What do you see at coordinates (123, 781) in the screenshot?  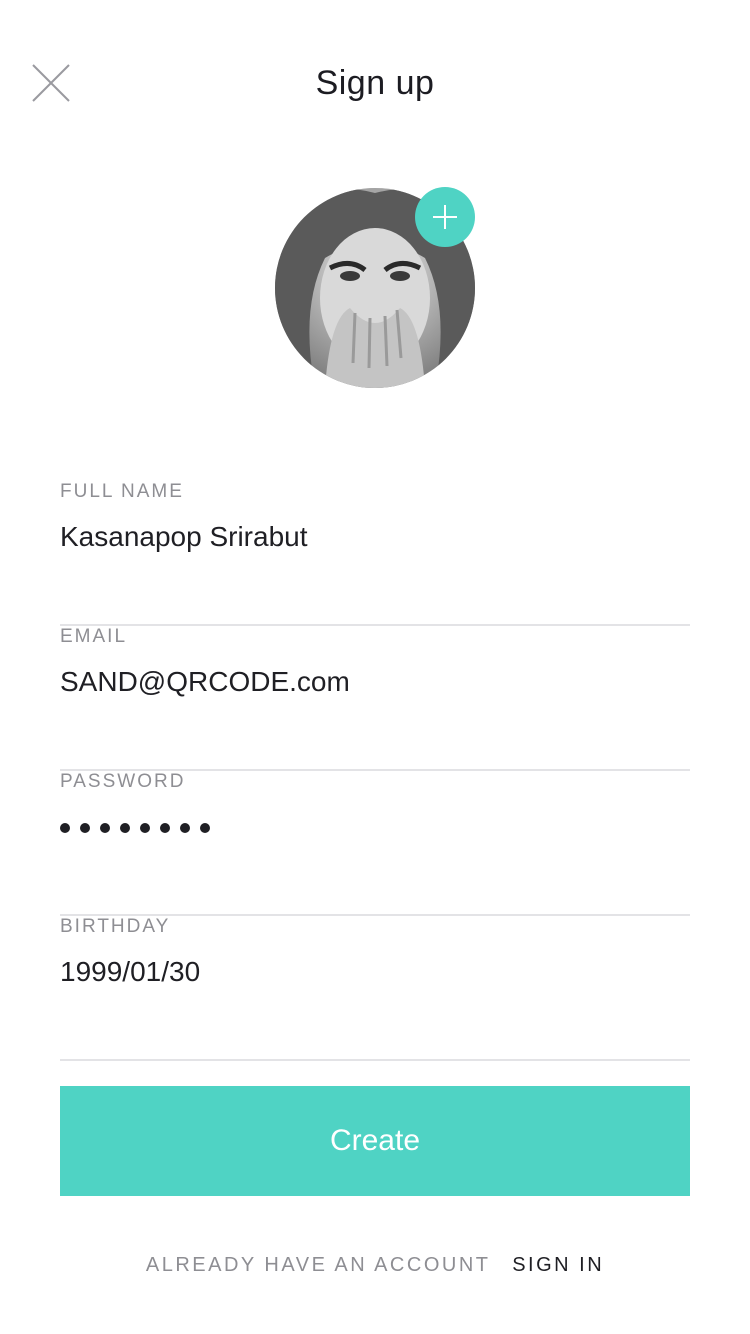 I see `password-label: PASSWORD` at bounding box center [123, 781].